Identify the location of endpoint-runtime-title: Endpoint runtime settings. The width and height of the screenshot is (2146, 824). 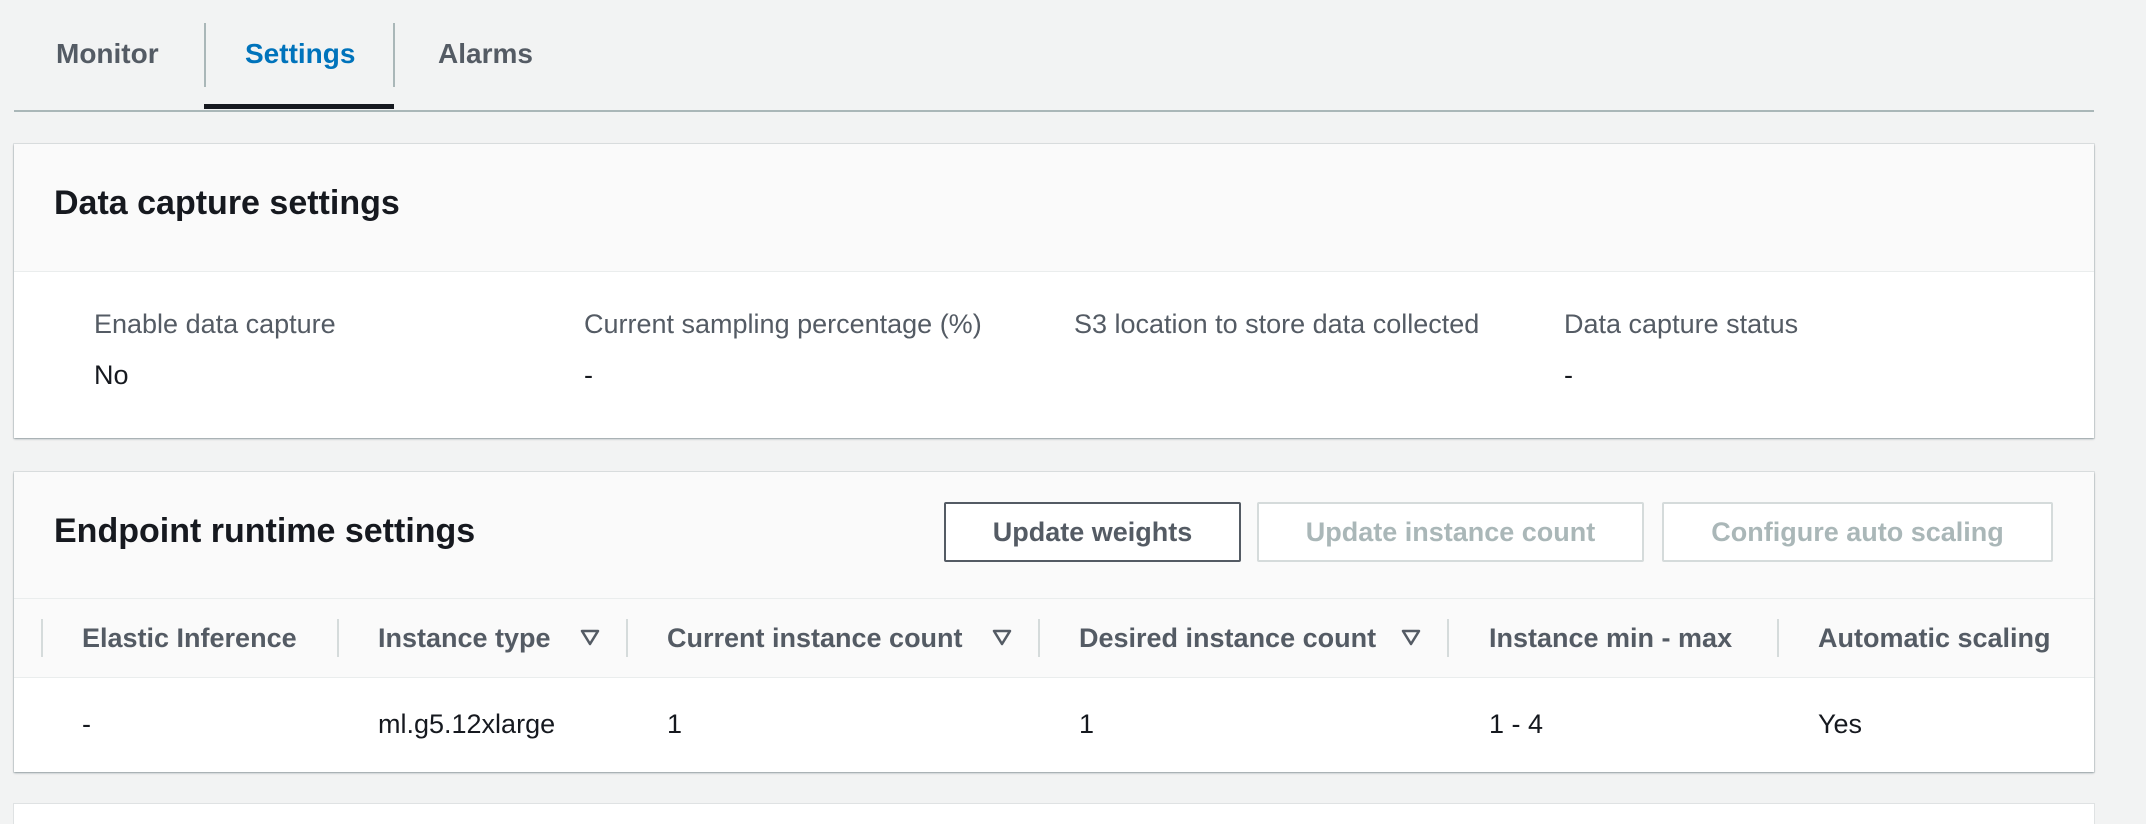
(265, 531).